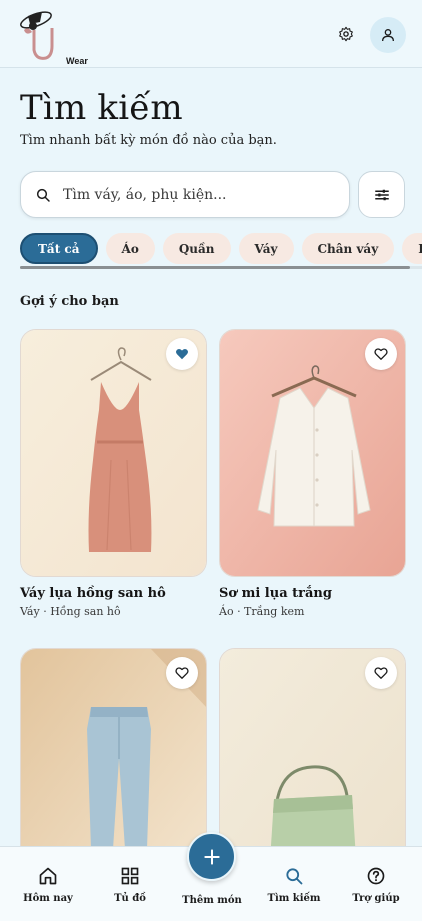 The height and width of the screenshot is (921, 422). Describe the element at coordinates (212, 900) in the screenshot. I see `add-item-label: Thêm món` at that location.